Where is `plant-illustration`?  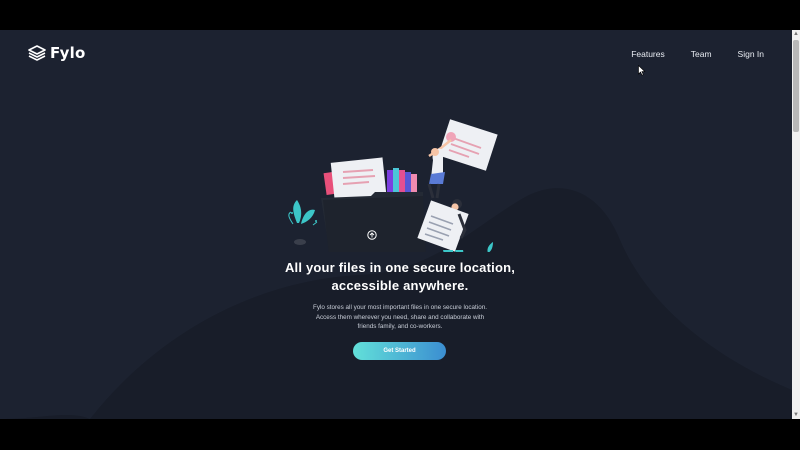 plant-illustration is located at coordinates (303, 222).